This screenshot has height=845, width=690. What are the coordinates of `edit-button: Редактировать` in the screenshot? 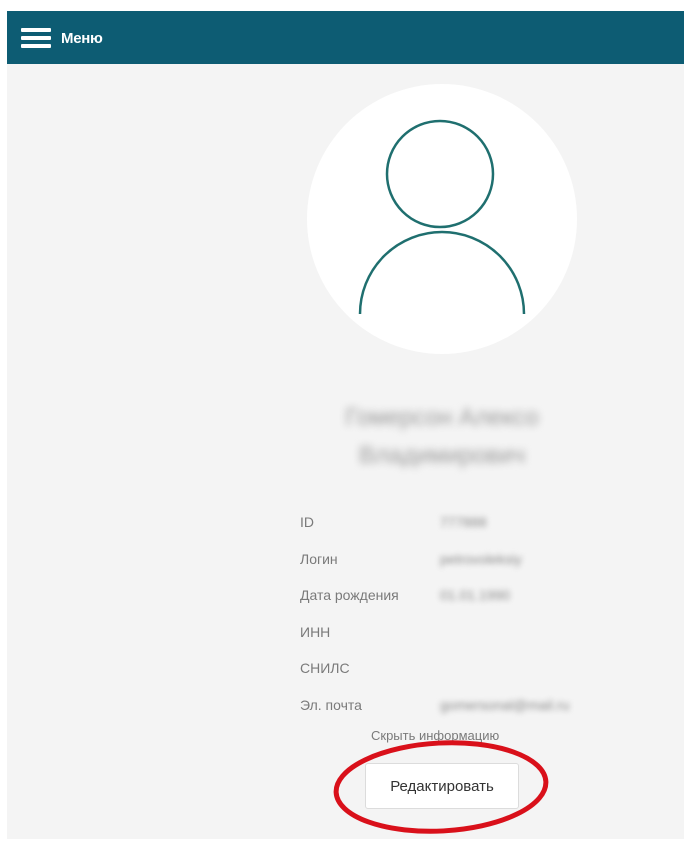 It's located at (442, 786).